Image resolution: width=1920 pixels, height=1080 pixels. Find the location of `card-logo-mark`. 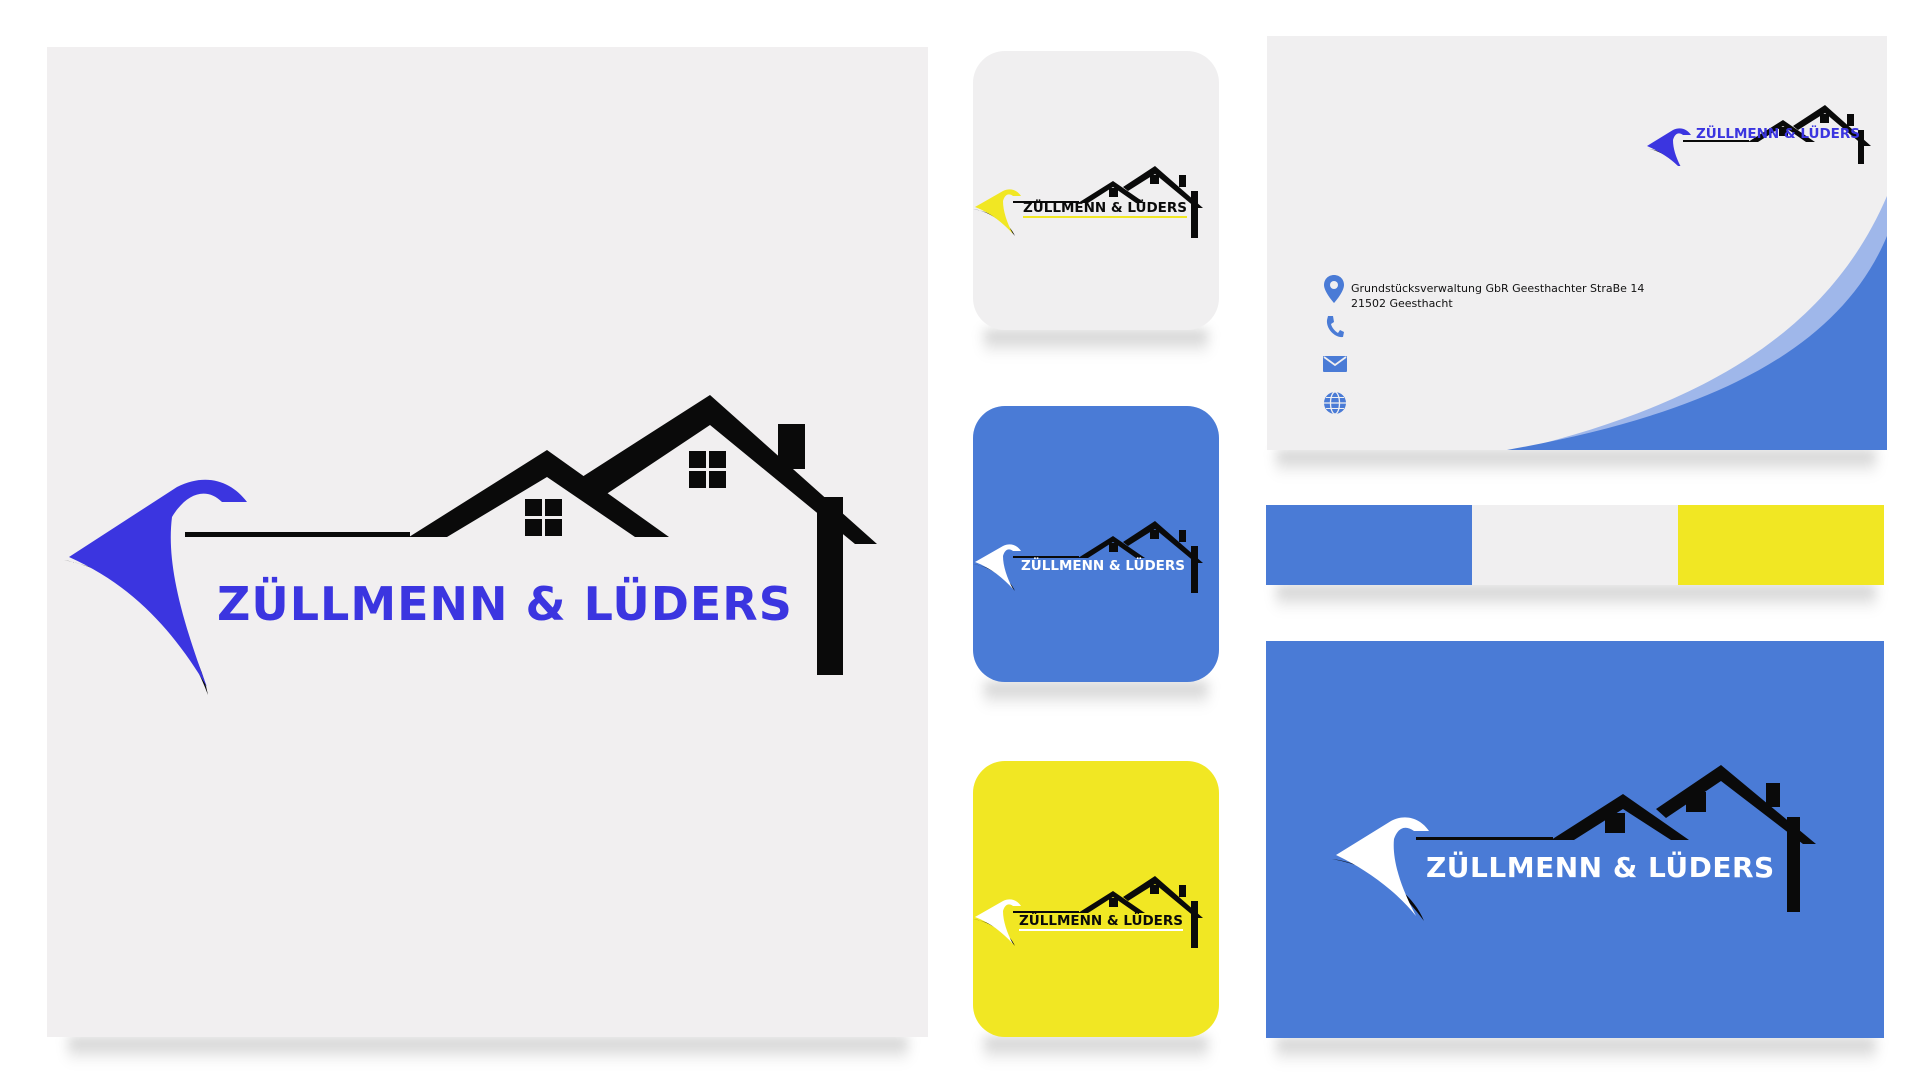

card-logo-mark is located at coordinates (1758, 135).